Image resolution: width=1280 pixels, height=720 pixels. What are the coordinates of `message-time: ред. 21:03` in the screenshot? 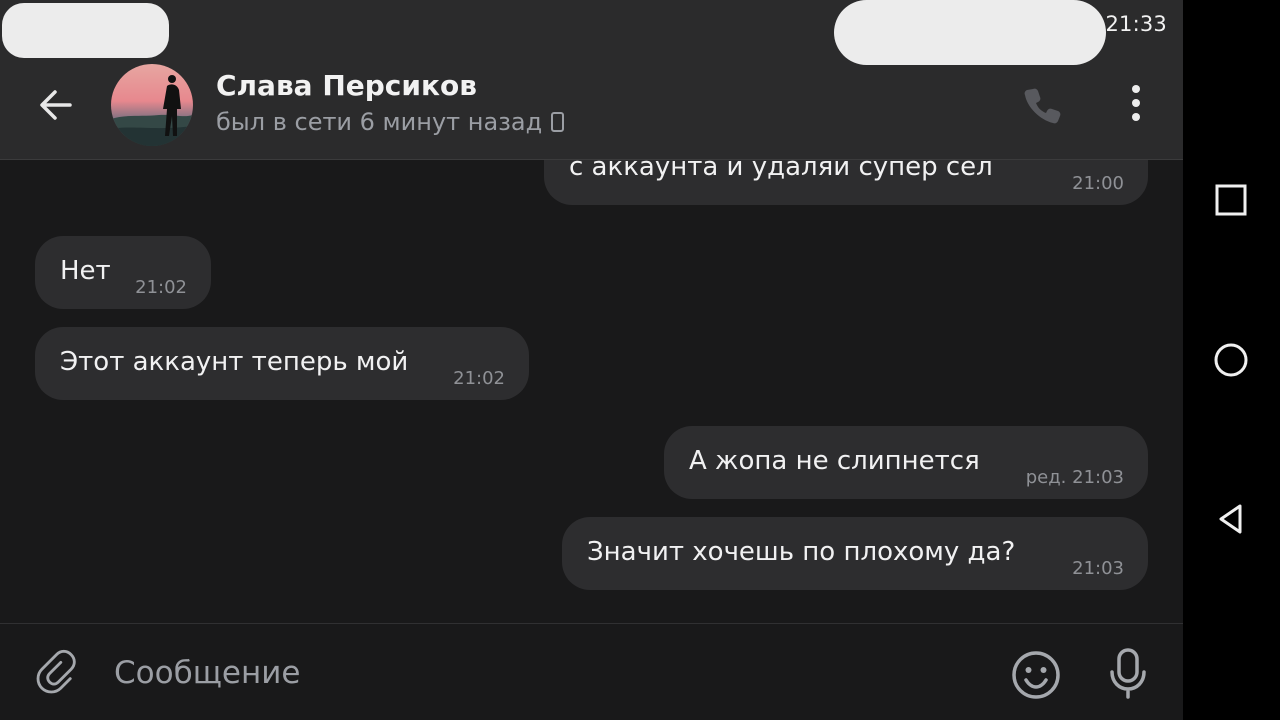 It's located at (1074, 477).